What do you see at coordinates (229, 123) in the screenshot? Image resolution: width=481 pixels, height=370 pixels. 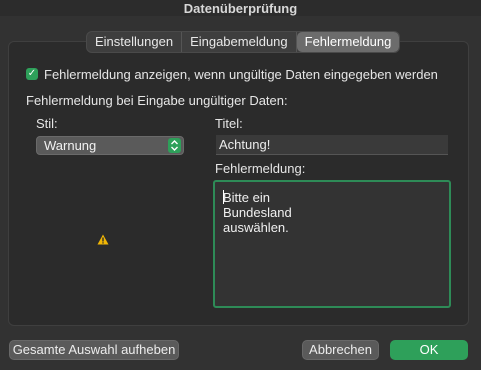 I see `title-label: Titel:` at bounding box center [229, 123].